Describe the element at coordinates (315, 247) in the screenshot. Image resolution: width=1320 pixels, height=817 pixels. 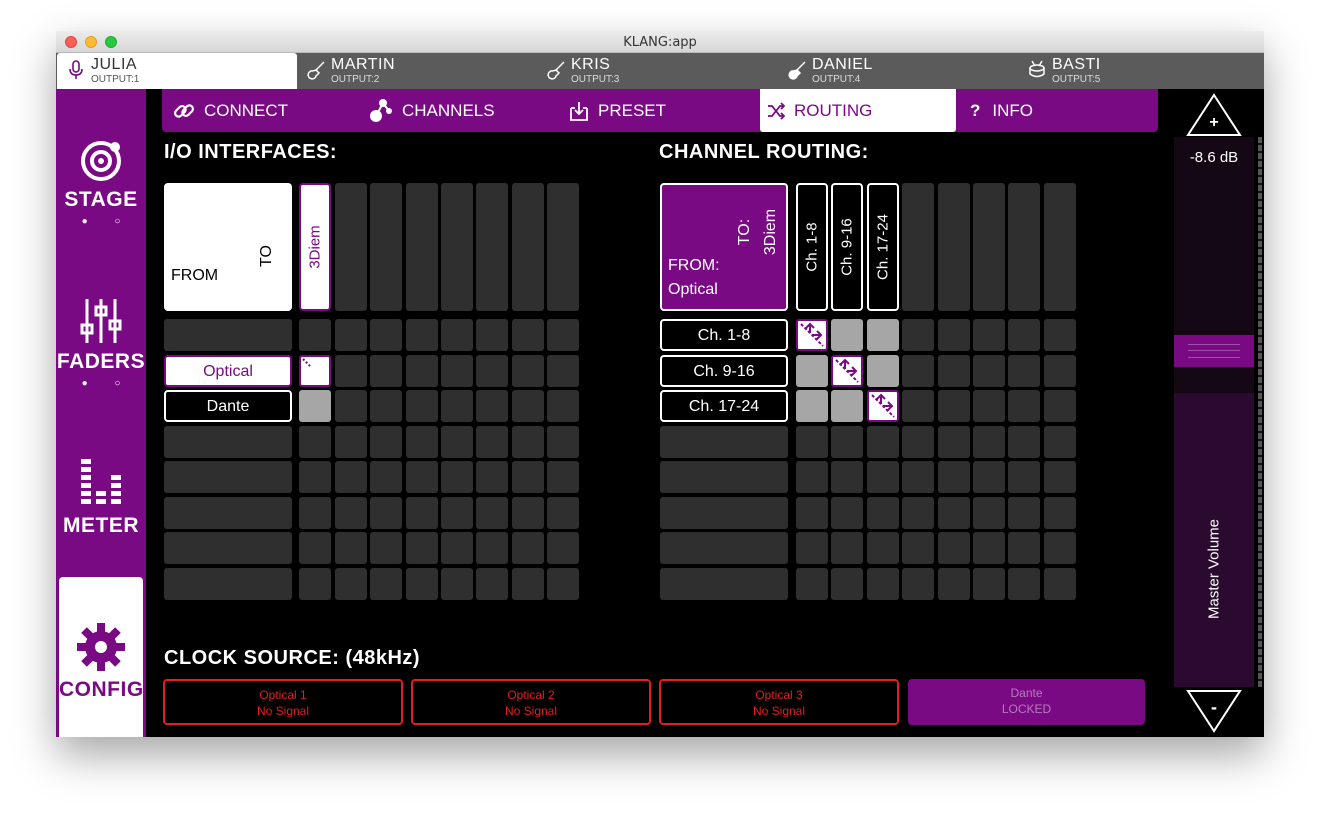
I see `io-column-3diem: 3Diem` at that location.